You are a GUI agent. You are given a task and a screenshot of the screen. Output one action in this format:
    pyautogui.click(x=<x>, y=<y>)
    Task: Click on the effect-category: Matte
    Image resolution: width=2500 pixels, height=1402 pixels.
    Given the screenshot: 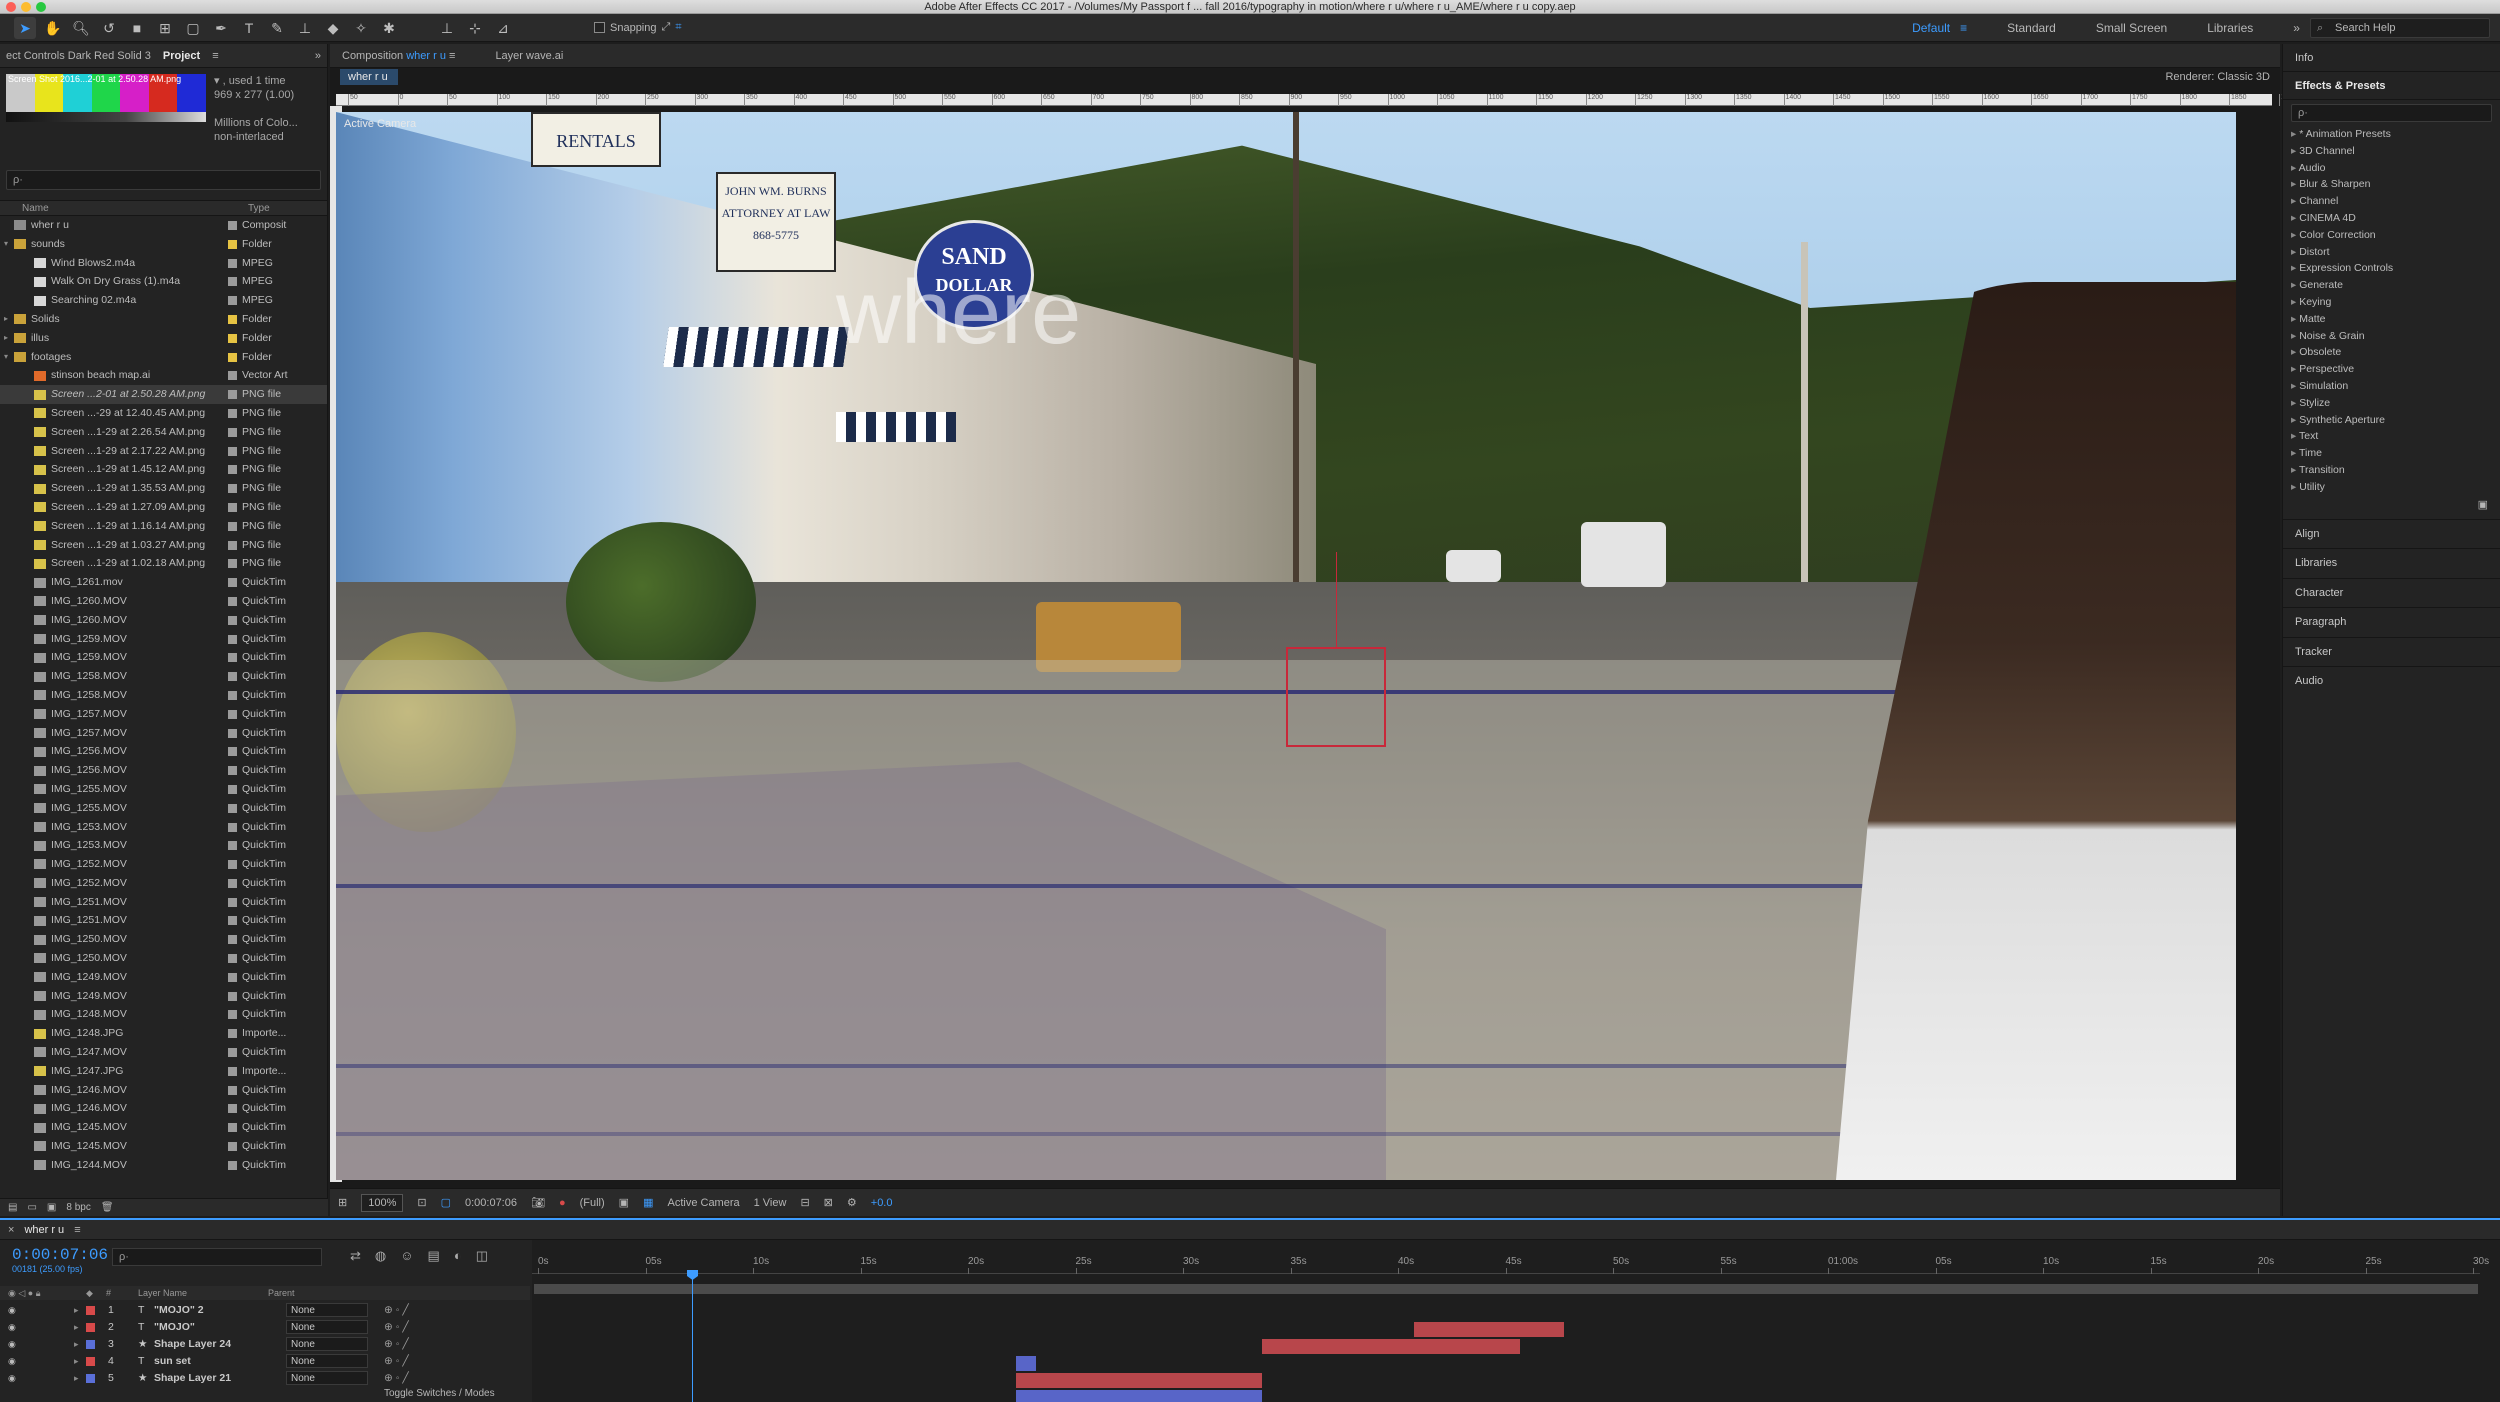 What is the action you would take?
    pyautogui.click(x=2395, y=319)
    